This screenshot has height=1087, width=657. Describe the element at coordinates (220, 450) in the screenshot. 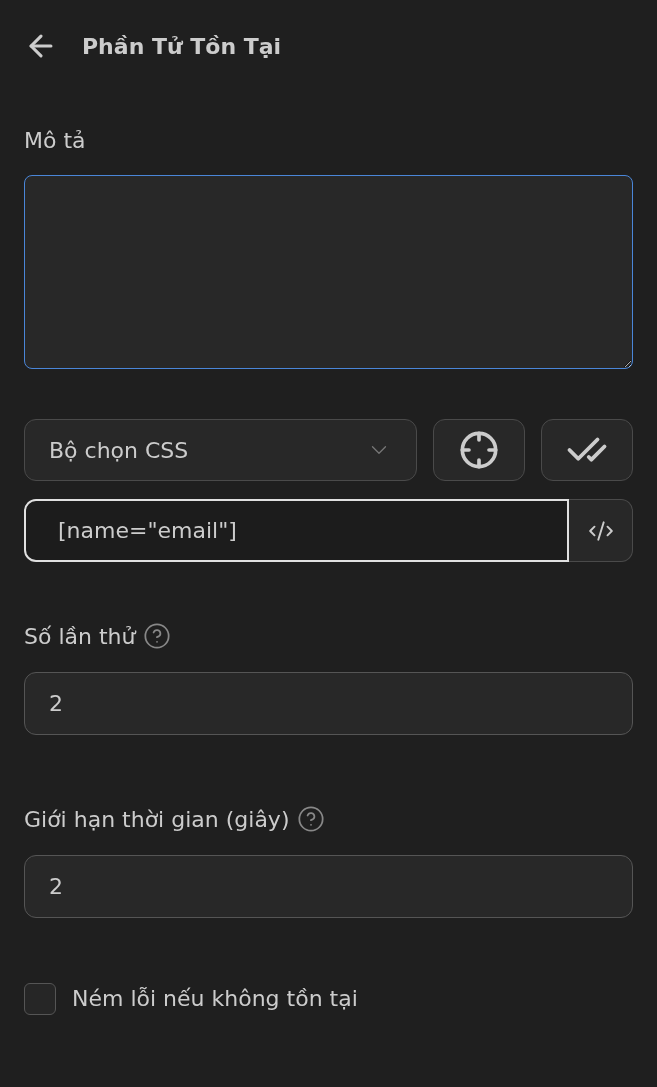

I see `selector-type-dropdown: Bộ chọn CSS` at that location.